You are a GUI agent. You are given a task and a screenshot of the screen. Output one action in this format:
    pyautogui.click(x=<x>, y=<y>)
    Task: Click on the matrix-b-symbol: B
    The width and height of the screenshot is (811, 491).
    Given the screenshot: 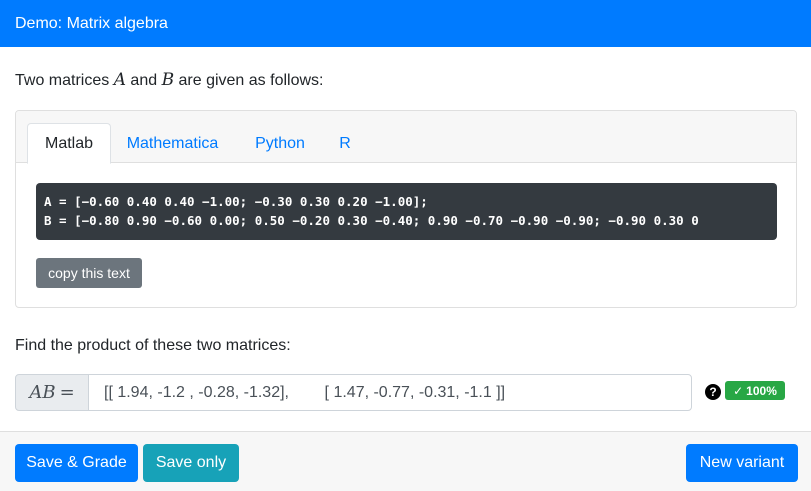 What is the action you would take?
    pyautogui.click(x=168, y=80)
    